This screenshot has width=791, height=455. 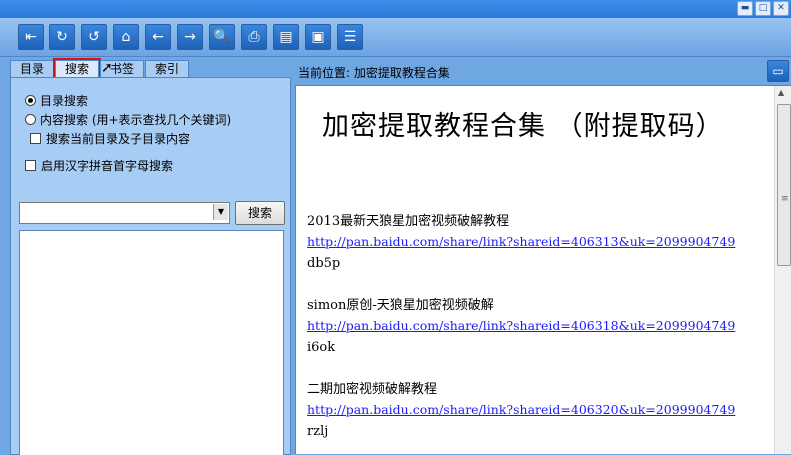 What do you see at coordinates (64, 101) in the screenshot?
I see `dir-search-label: 目录搜索` at bounding box center [64, 101].